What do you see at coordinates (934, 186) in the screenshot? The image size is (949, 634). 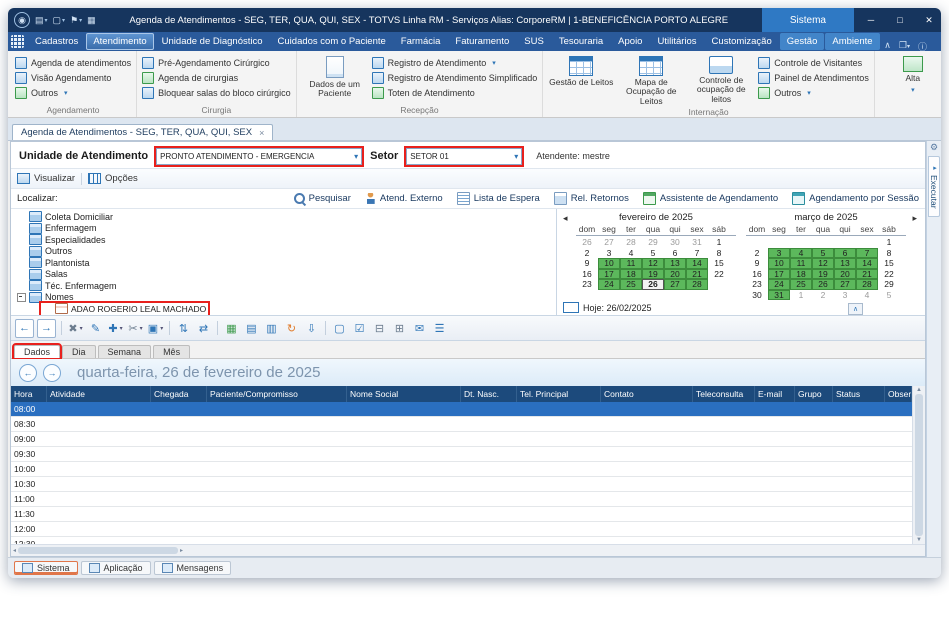 I see `executar-dock-tab: ▸ Executar` at bounding box center [934, 186].